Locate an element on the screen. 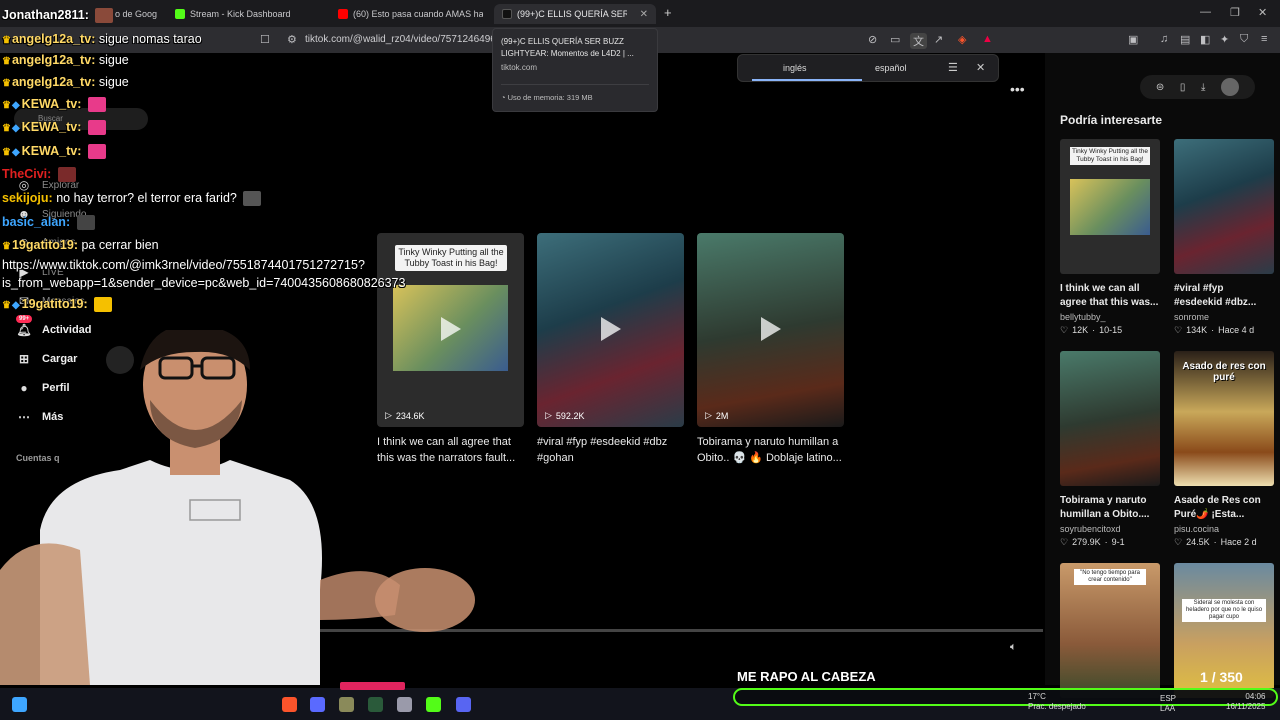 The width and height of the screenshot is (1280, 720). rail-author: soyrubencitoxd is located at coordinates (1110, 529).